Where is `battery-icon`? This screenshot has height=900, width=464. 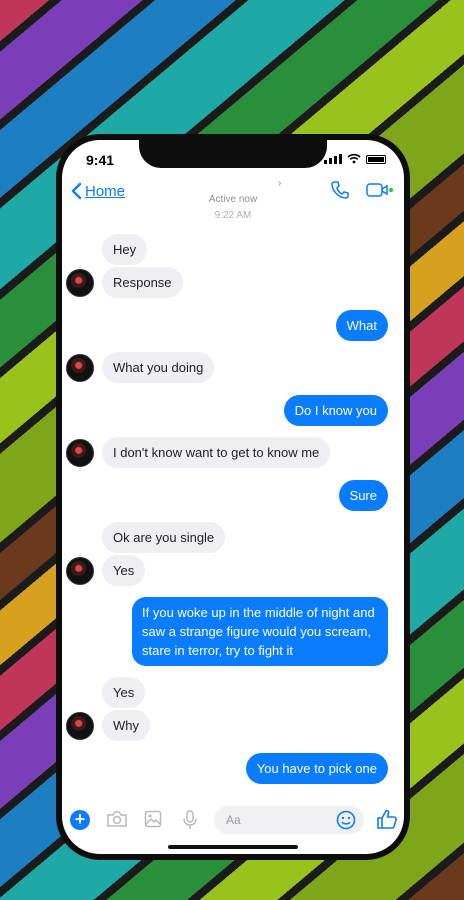
battery-icon is located at coordinates (376, 159).